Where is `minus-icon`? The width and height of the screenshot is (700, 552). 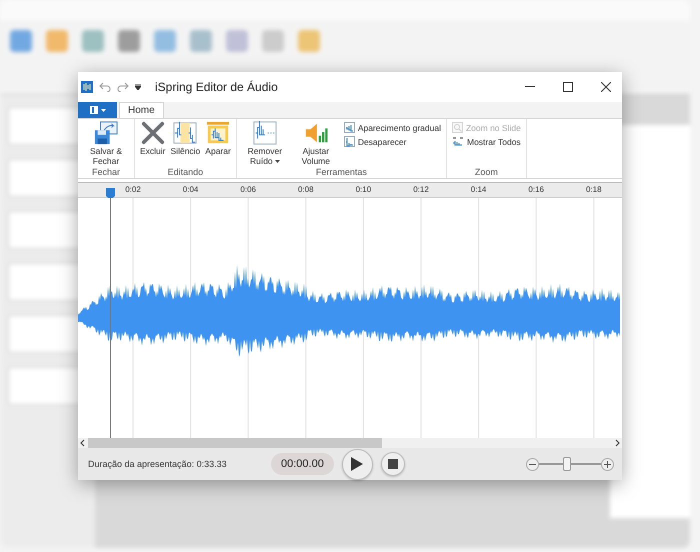
minus-icon is located at coordinates (532, 464).